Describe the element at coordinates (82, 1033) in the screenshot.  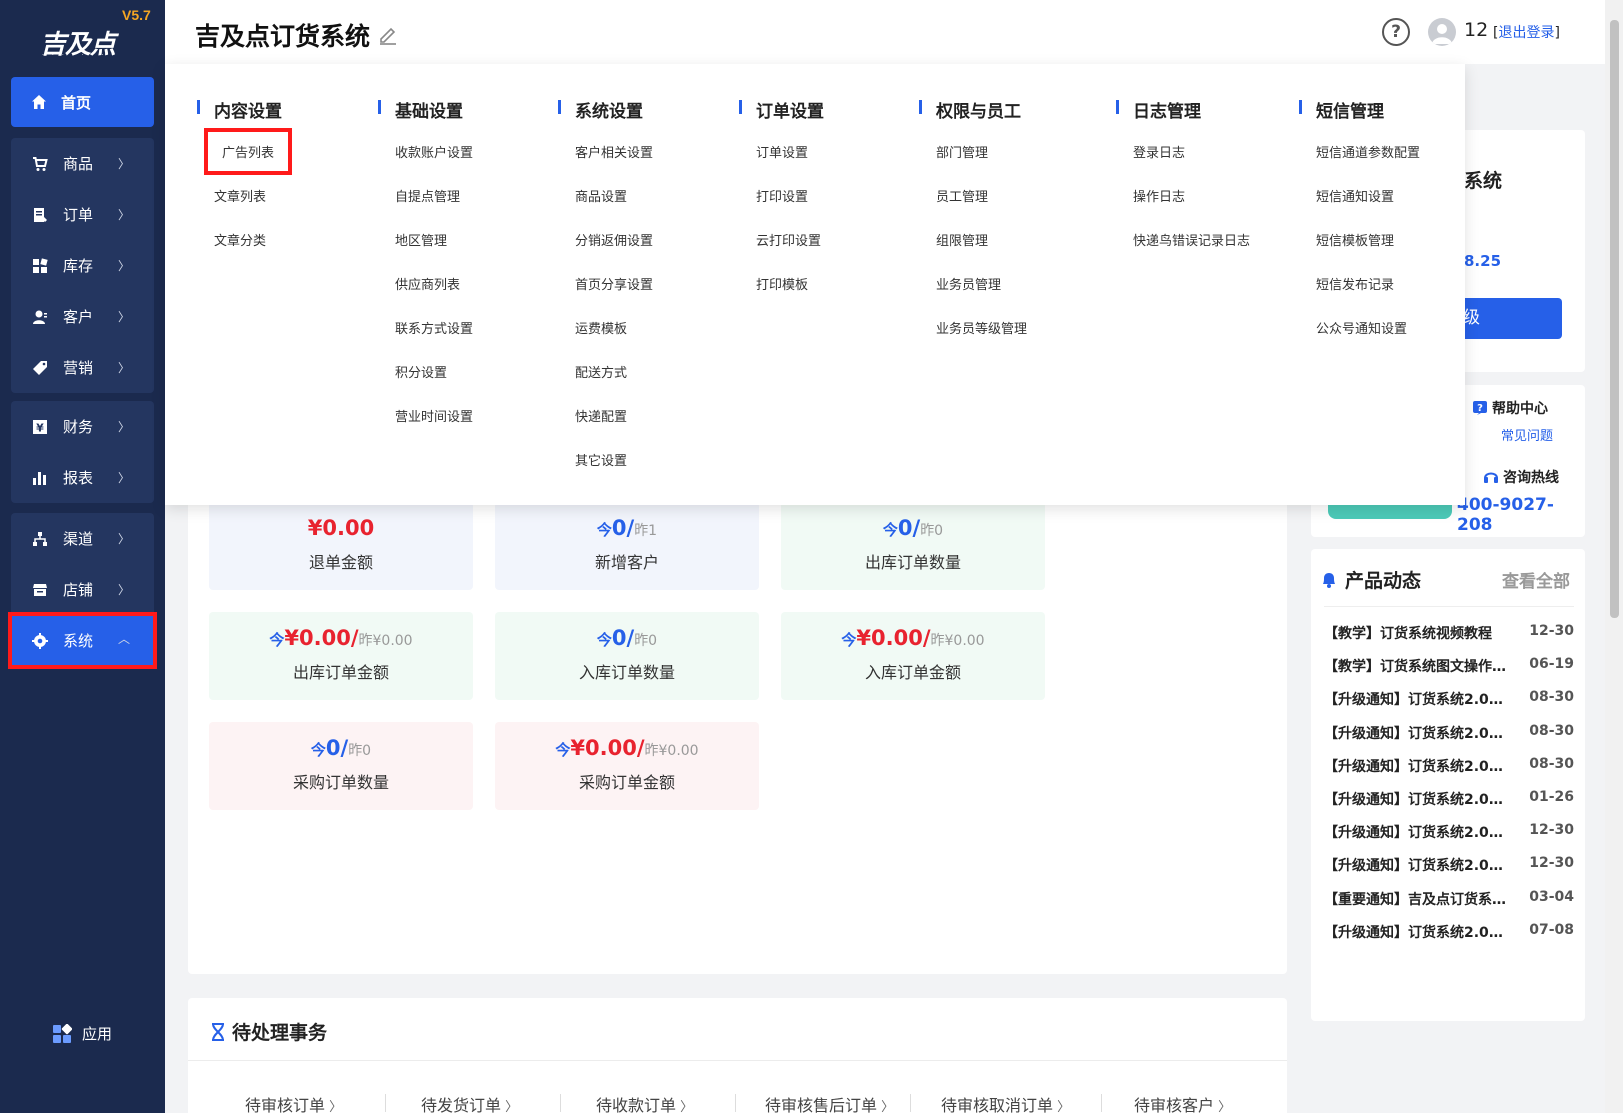
I see `apps-button: 应用` at that location.